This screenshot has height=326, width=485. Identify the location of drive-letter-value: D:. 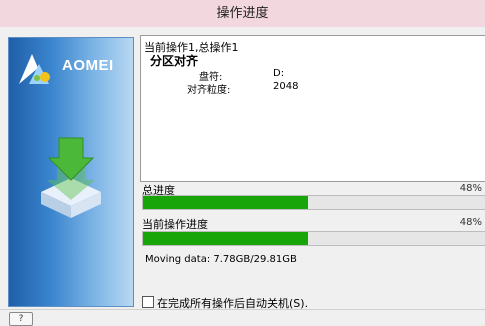
(279, 73).